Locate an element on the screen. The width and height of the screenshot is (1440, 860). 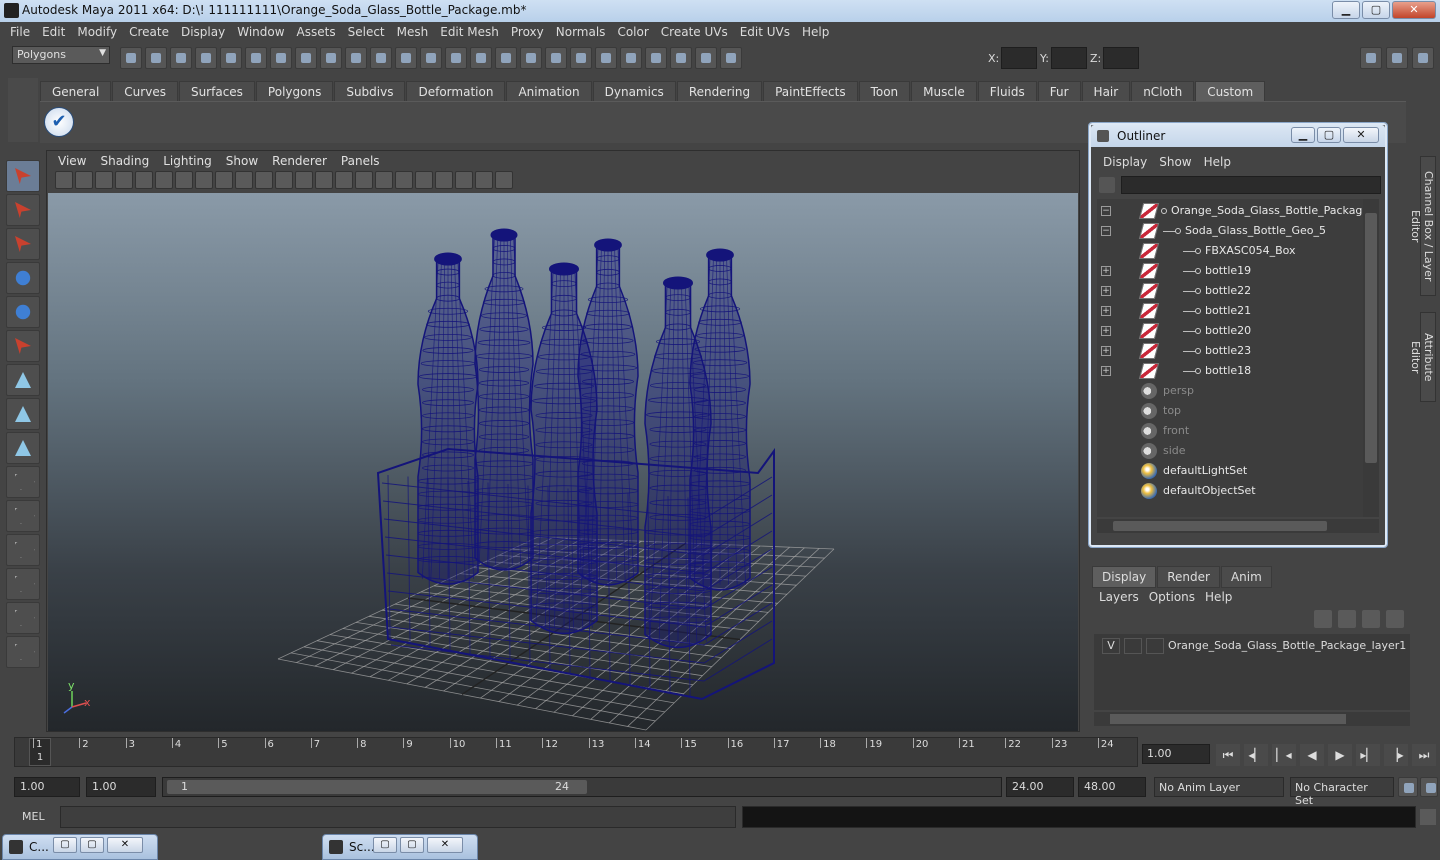
menu-set-dropdown: Polygons ▼ is located at coordinates (61, 55).